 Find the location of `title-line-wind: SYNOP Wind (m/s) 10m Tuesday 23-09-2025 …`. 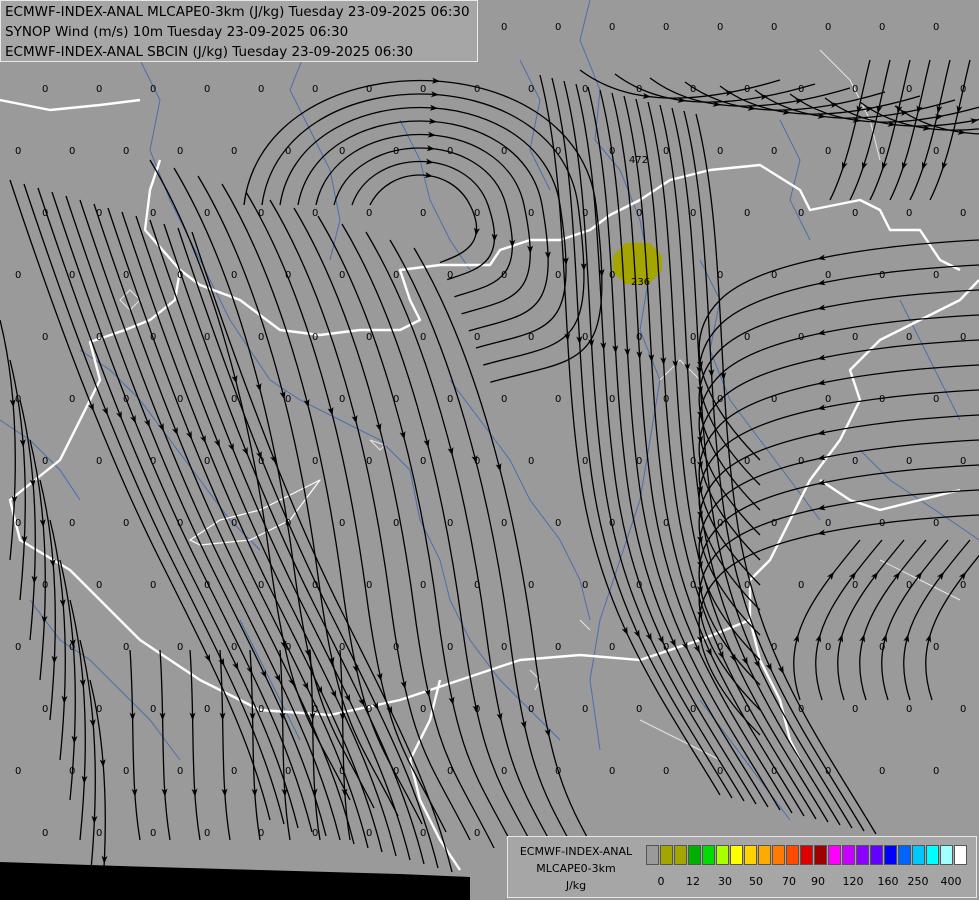

title-line-wind: SYNOP Wind (m/s) 10m Tuesday 23-09-2025 … is located at coordinates (177, 32).